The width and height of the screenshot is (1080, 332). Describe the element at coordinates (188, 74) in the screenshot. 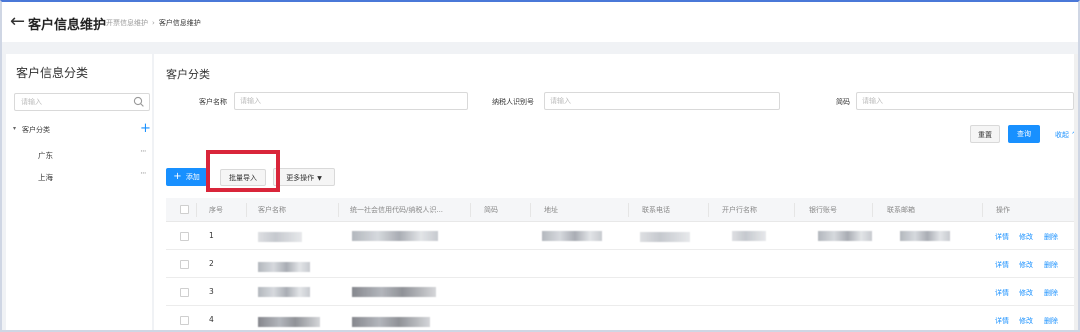

I see `main-title: 客户分类` at that location.